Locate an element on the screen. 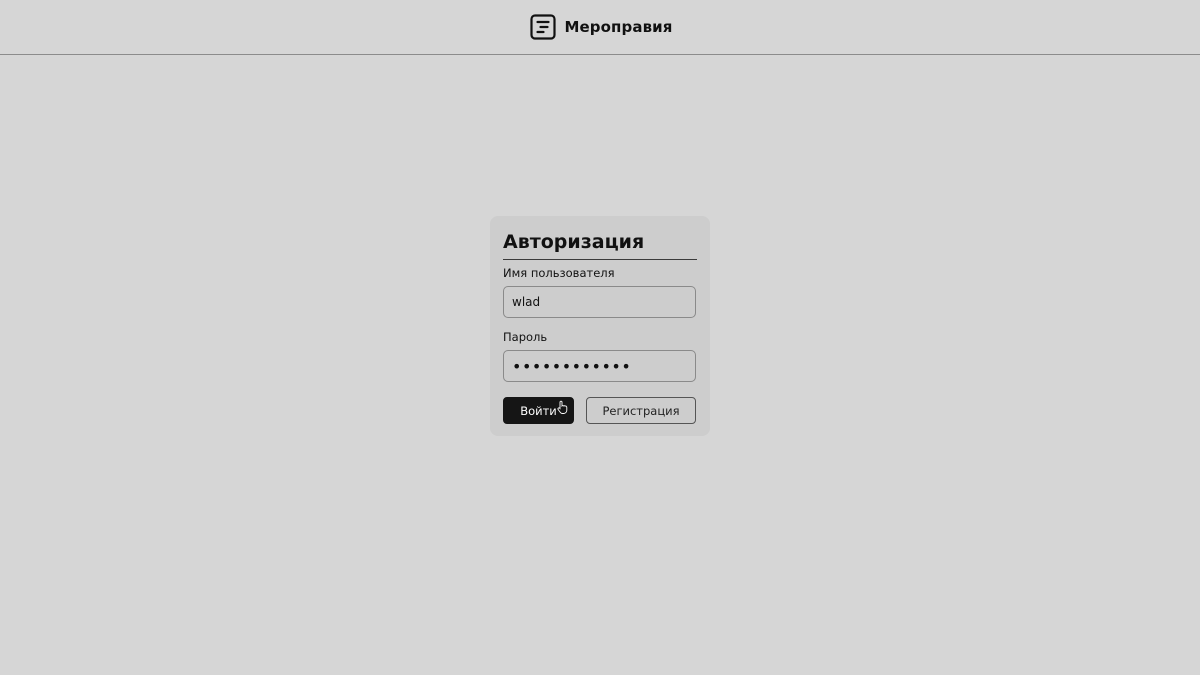 This screenshot has width=1200, height=675. form-actions: Войти Регистрация is located at coordinates (599, 410).